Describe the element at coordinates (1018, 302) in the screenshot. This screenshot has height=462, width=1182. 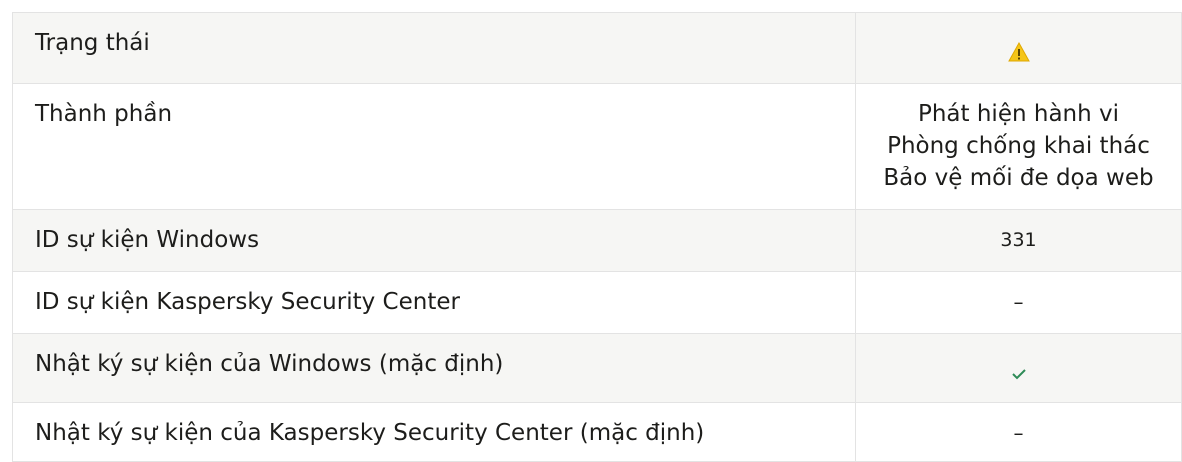
I see `ksc-event-id-value: –` at that location.